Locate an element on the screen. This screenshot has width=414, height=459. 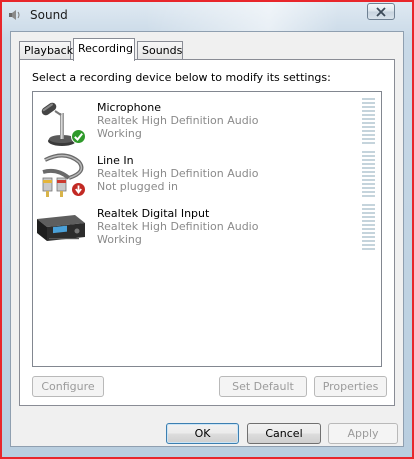
window-title: Sound is located at coordinates (49, 15).